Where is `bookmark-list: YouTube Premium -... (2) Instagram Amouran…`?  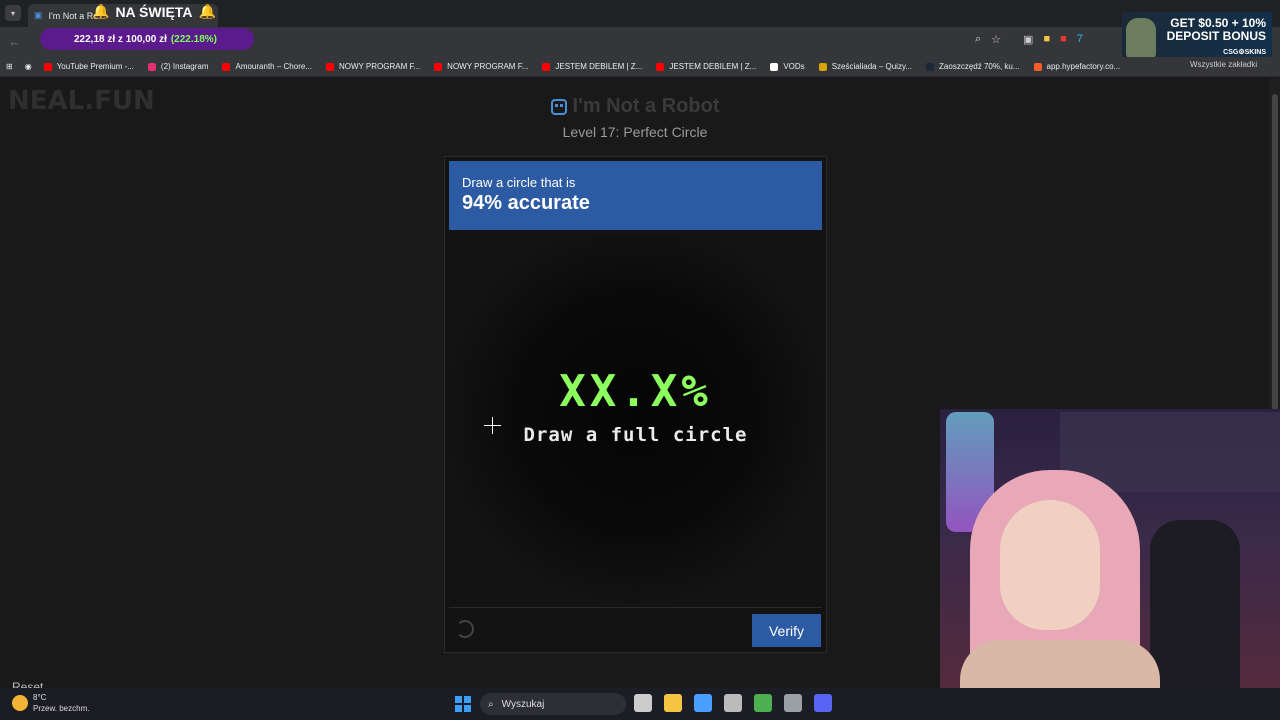 bookmark-list: YouTube Premium -... (2) Instagram Amouran… is located at coordinates (589, 66).